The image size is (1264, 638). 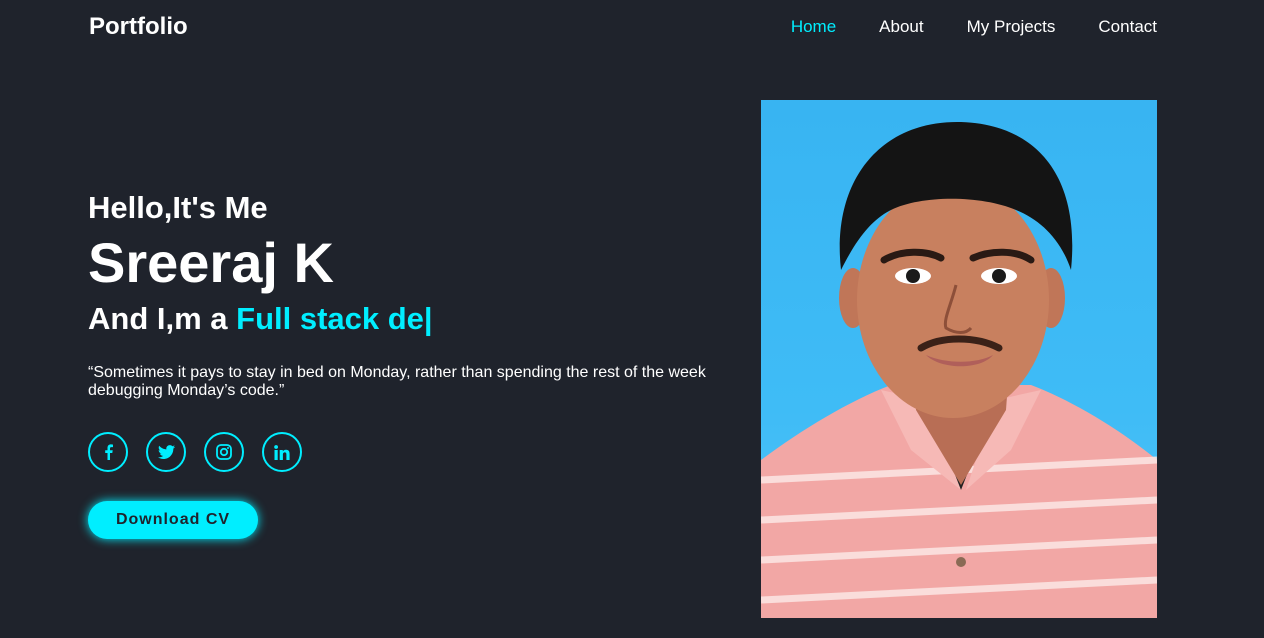 What do you see at coordinates (1127, 27) in the screenshot?
I see `nav-contact: Contact` at bounding box center [1127, 27].